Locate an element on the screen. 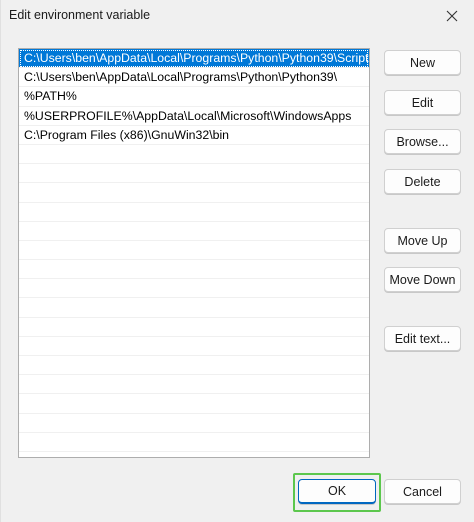 Image resolution: width=474 pixels, height=522 pixels. cancel-button: Cancel is located at coordinates (422, 491).